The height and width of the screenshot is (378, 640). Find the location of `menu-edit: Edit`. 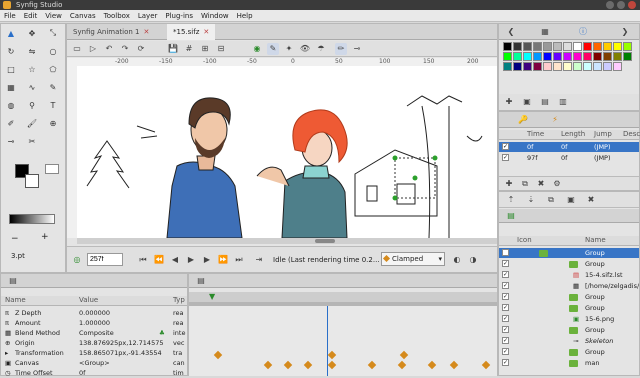

menu-edit: Edit is located at coordinates (31, 16).